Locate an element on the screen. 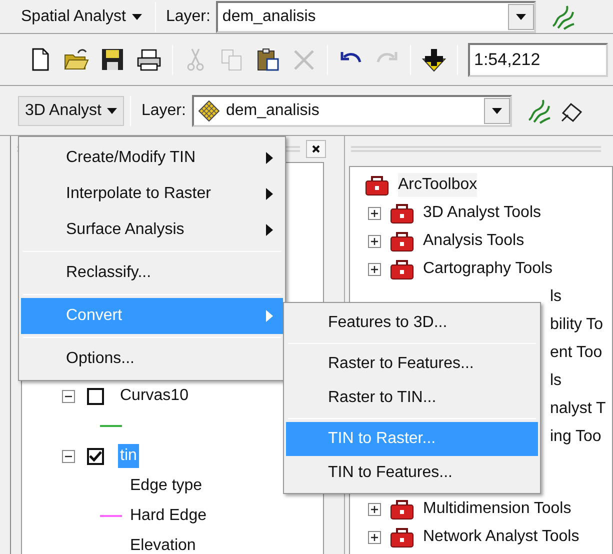 Image resolution: width=613 pixels, height=554 pixels. close-button is located at coordinates (316, 149).